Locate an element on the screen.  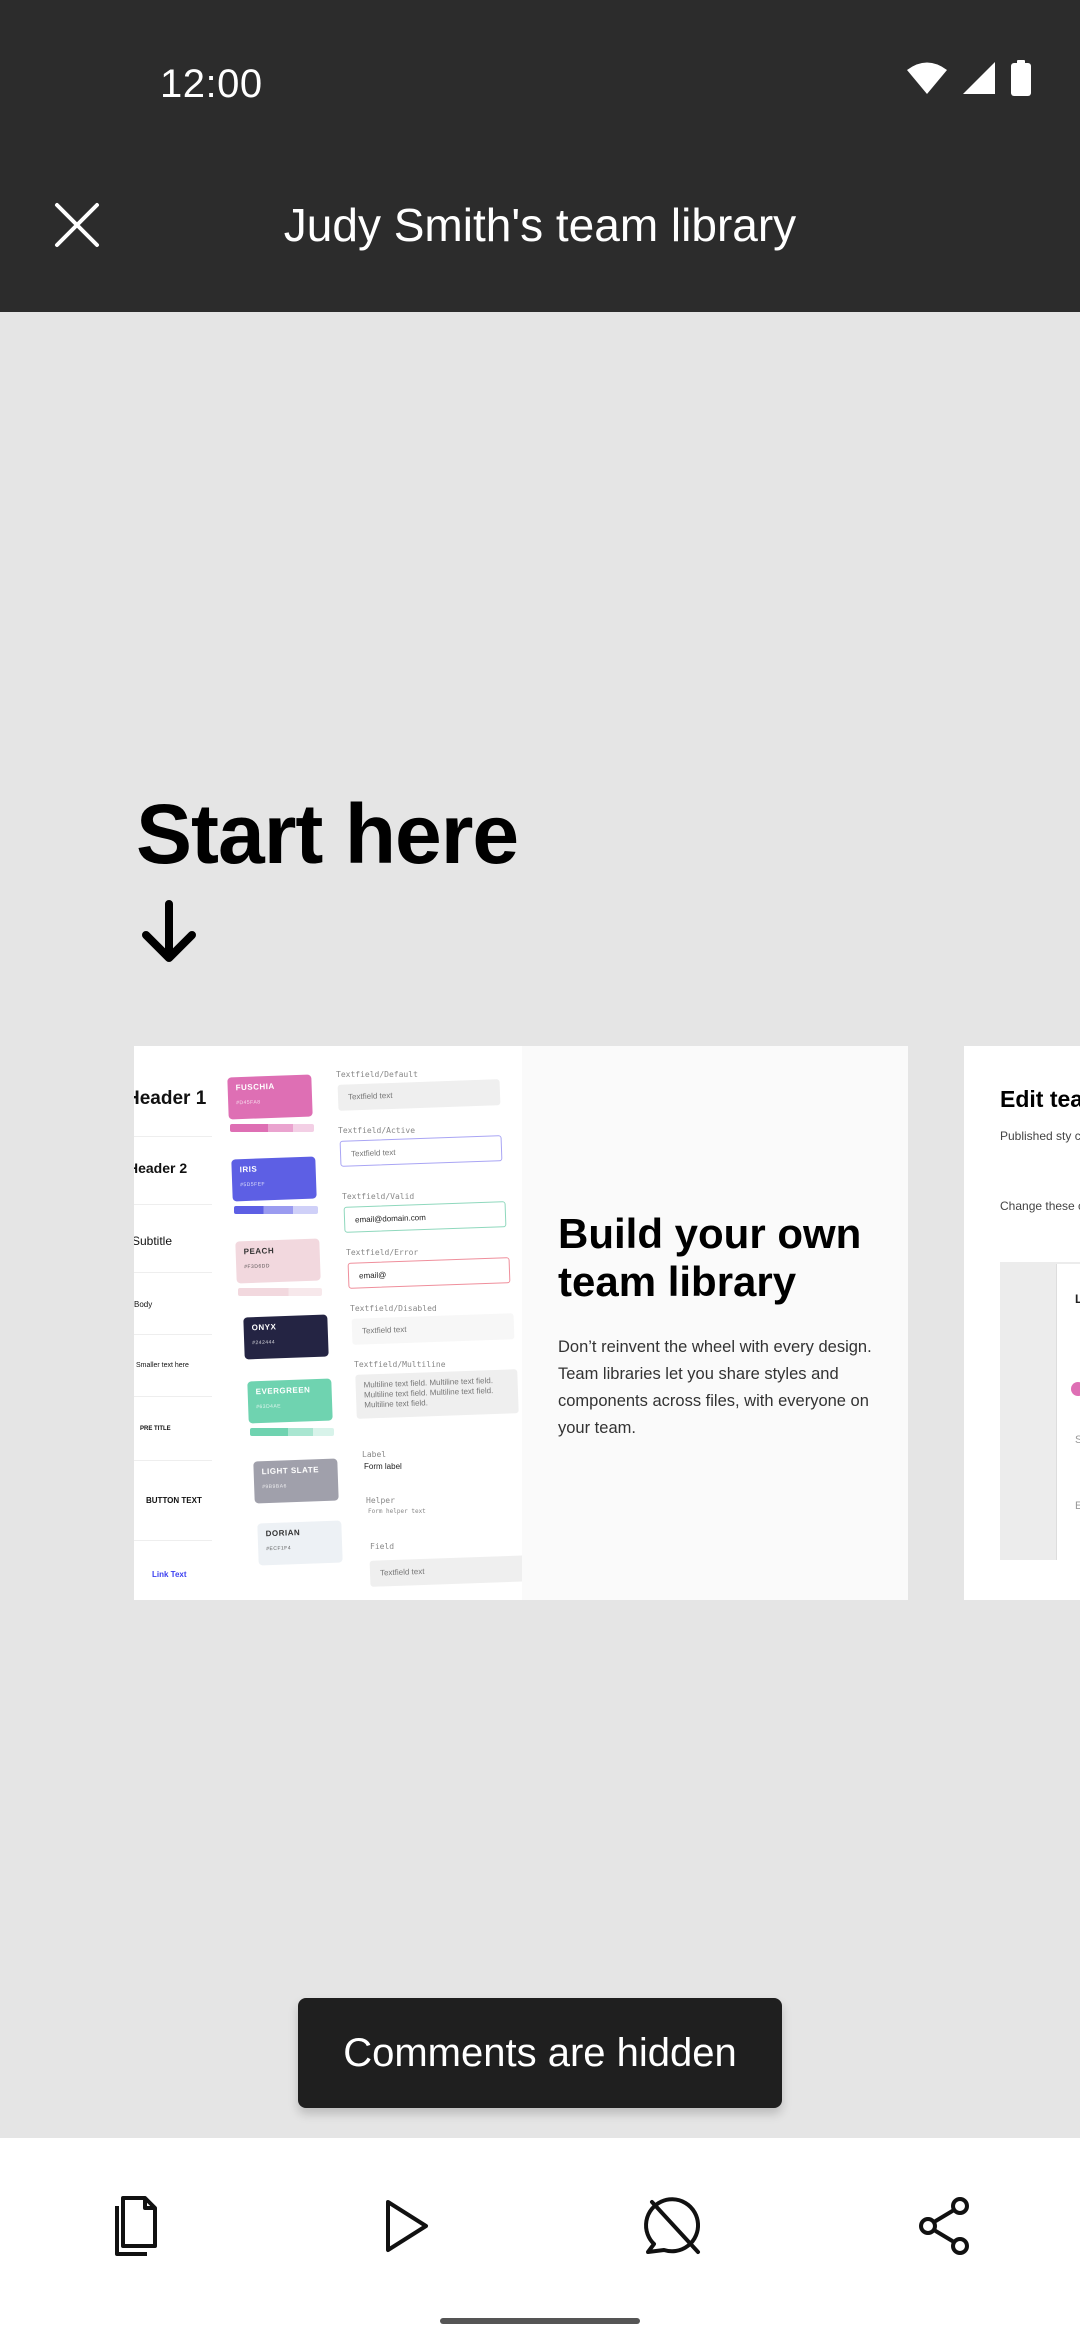
swatch-light-slate: LIGHT SLATE #9B9BA6 is located at coordinates (296, 1481).